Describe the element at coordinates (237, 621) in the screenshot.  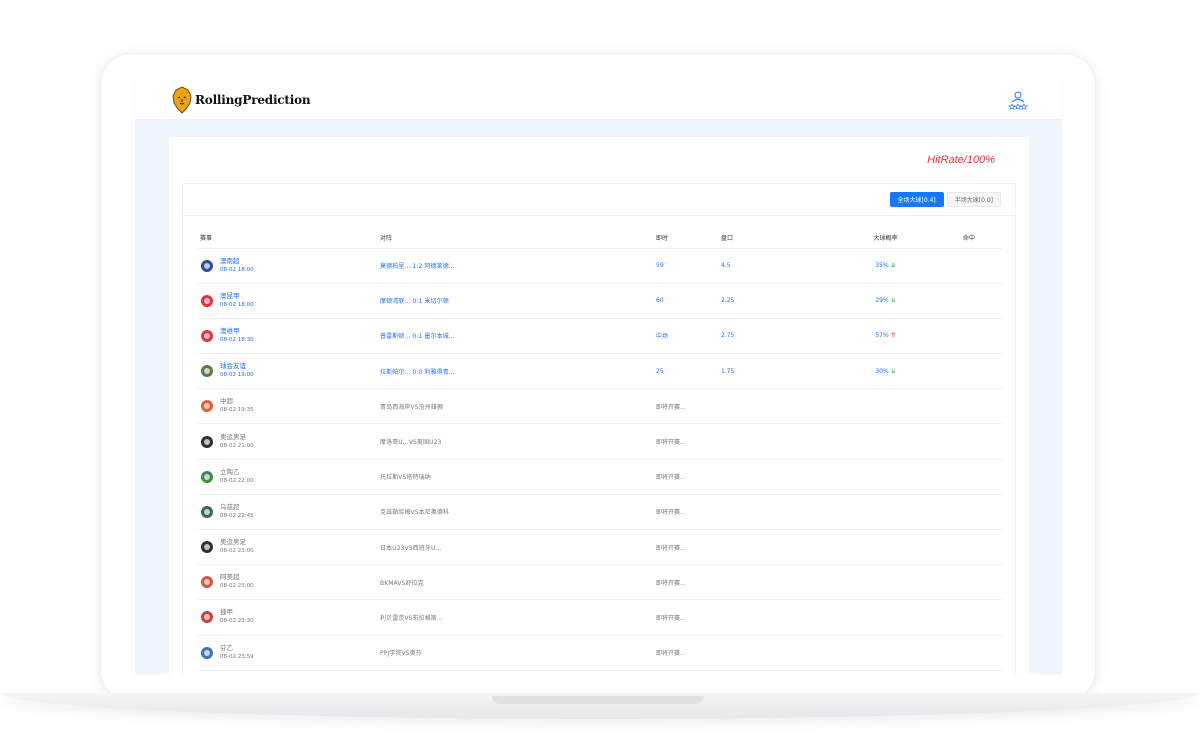
I see `kickoff-time: 08-02 23:30` at that location.